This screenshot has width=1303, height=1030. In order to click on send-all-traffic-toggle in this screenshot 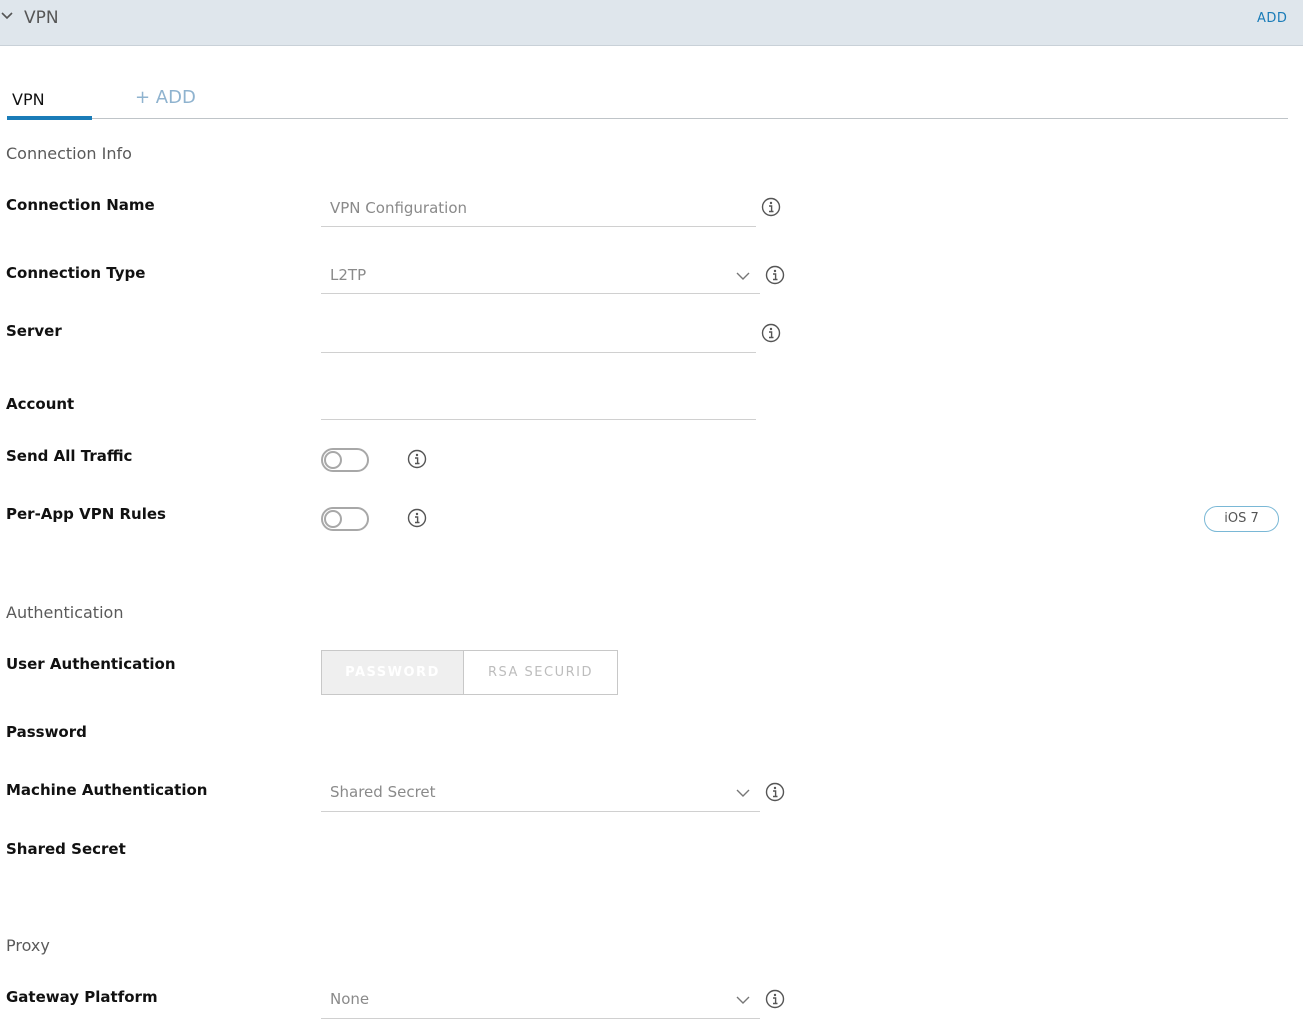, I will do `click(345, 460)`.